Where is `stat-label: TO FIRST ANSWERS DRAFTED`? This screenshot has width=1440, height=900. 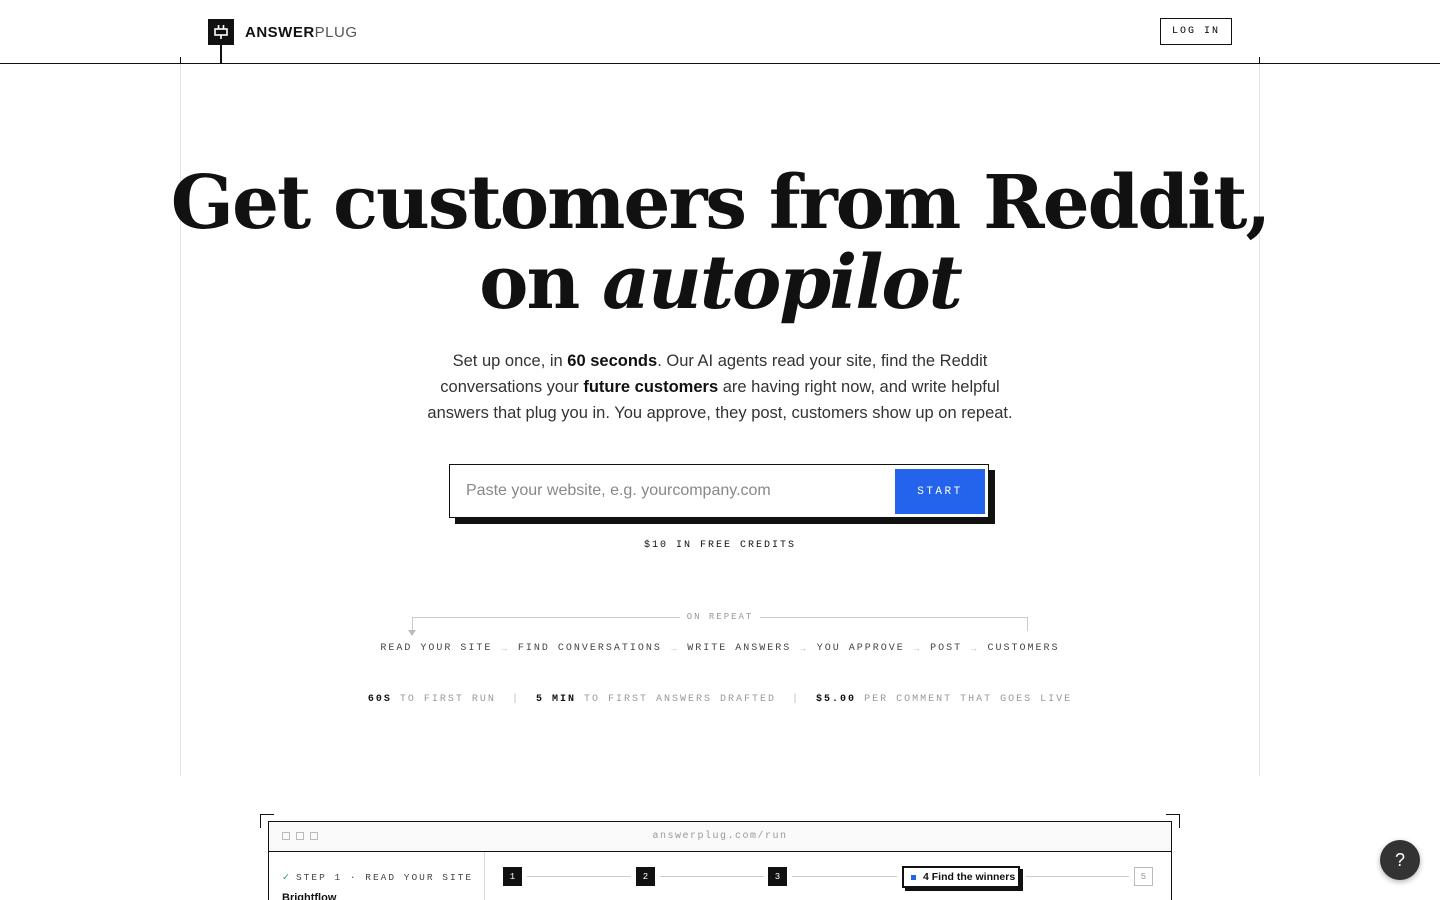
stat-label: TO FIRST ANSWERS DRAFTED is located at coordinates (680, 699).